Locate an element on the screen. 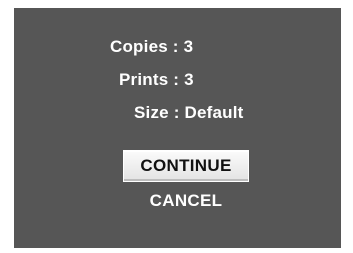  copies-info: Copies : 3 is located at coordinates (152, 46).